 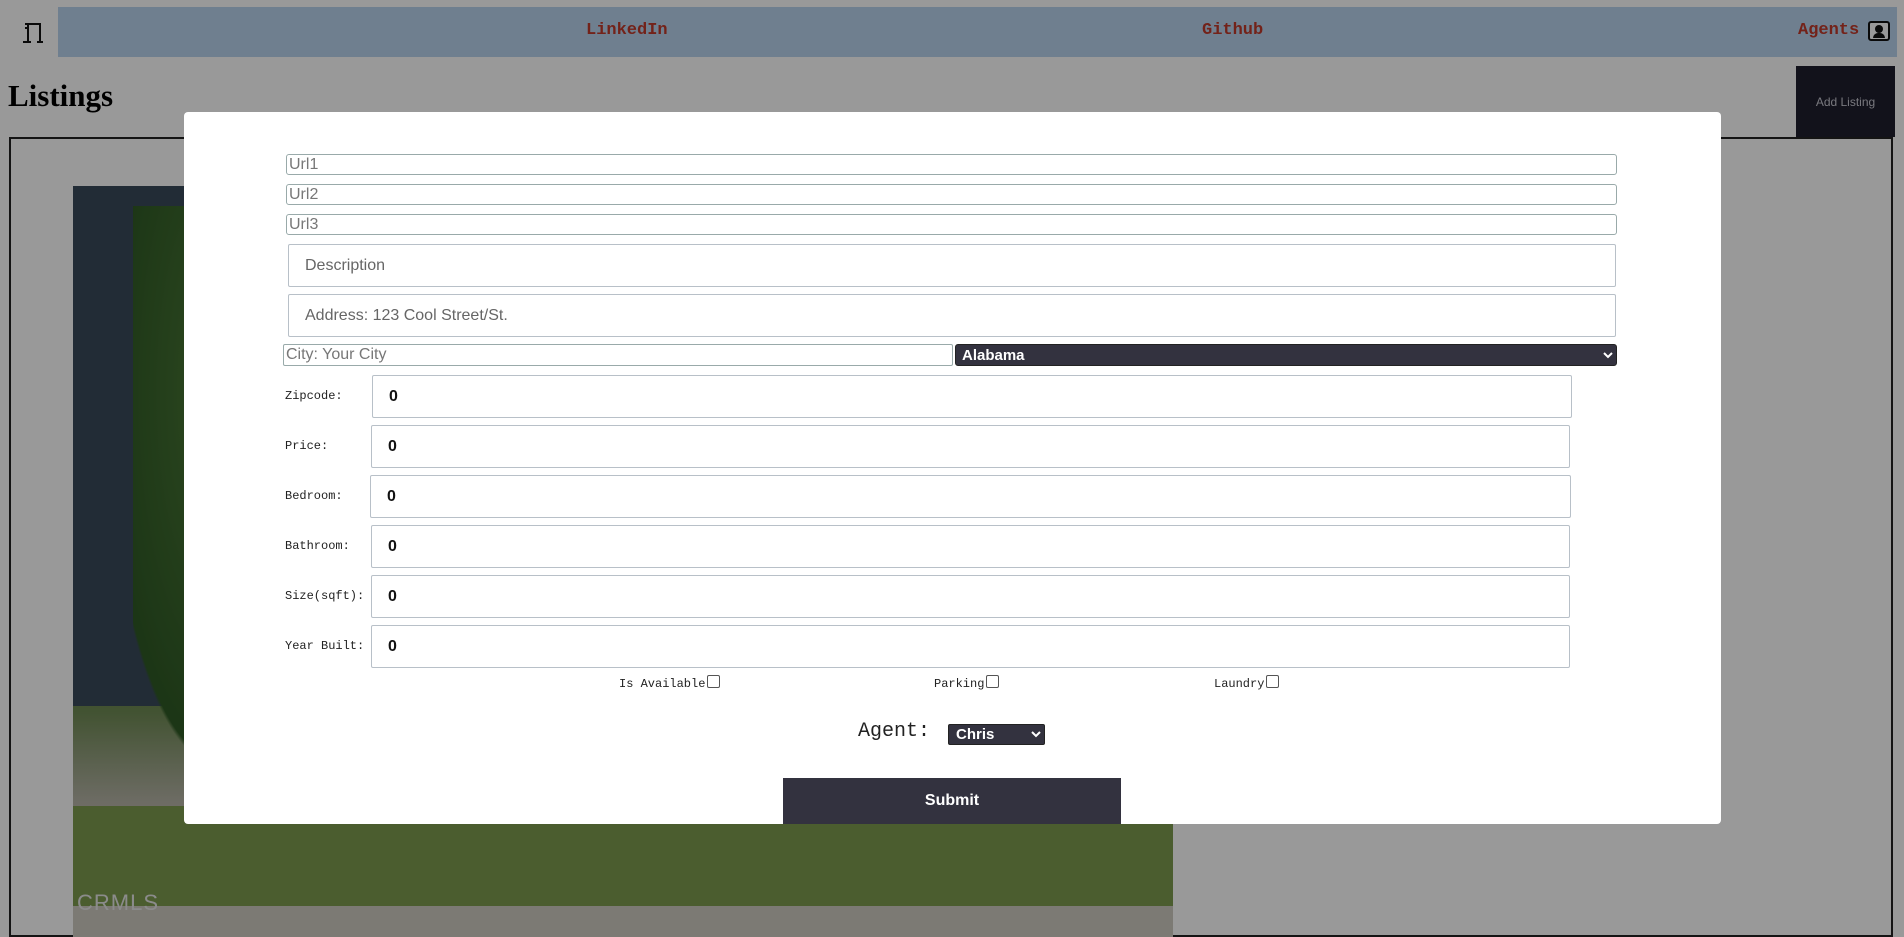 I want to click on parking-label: Parking, so click(x=959, y=684).